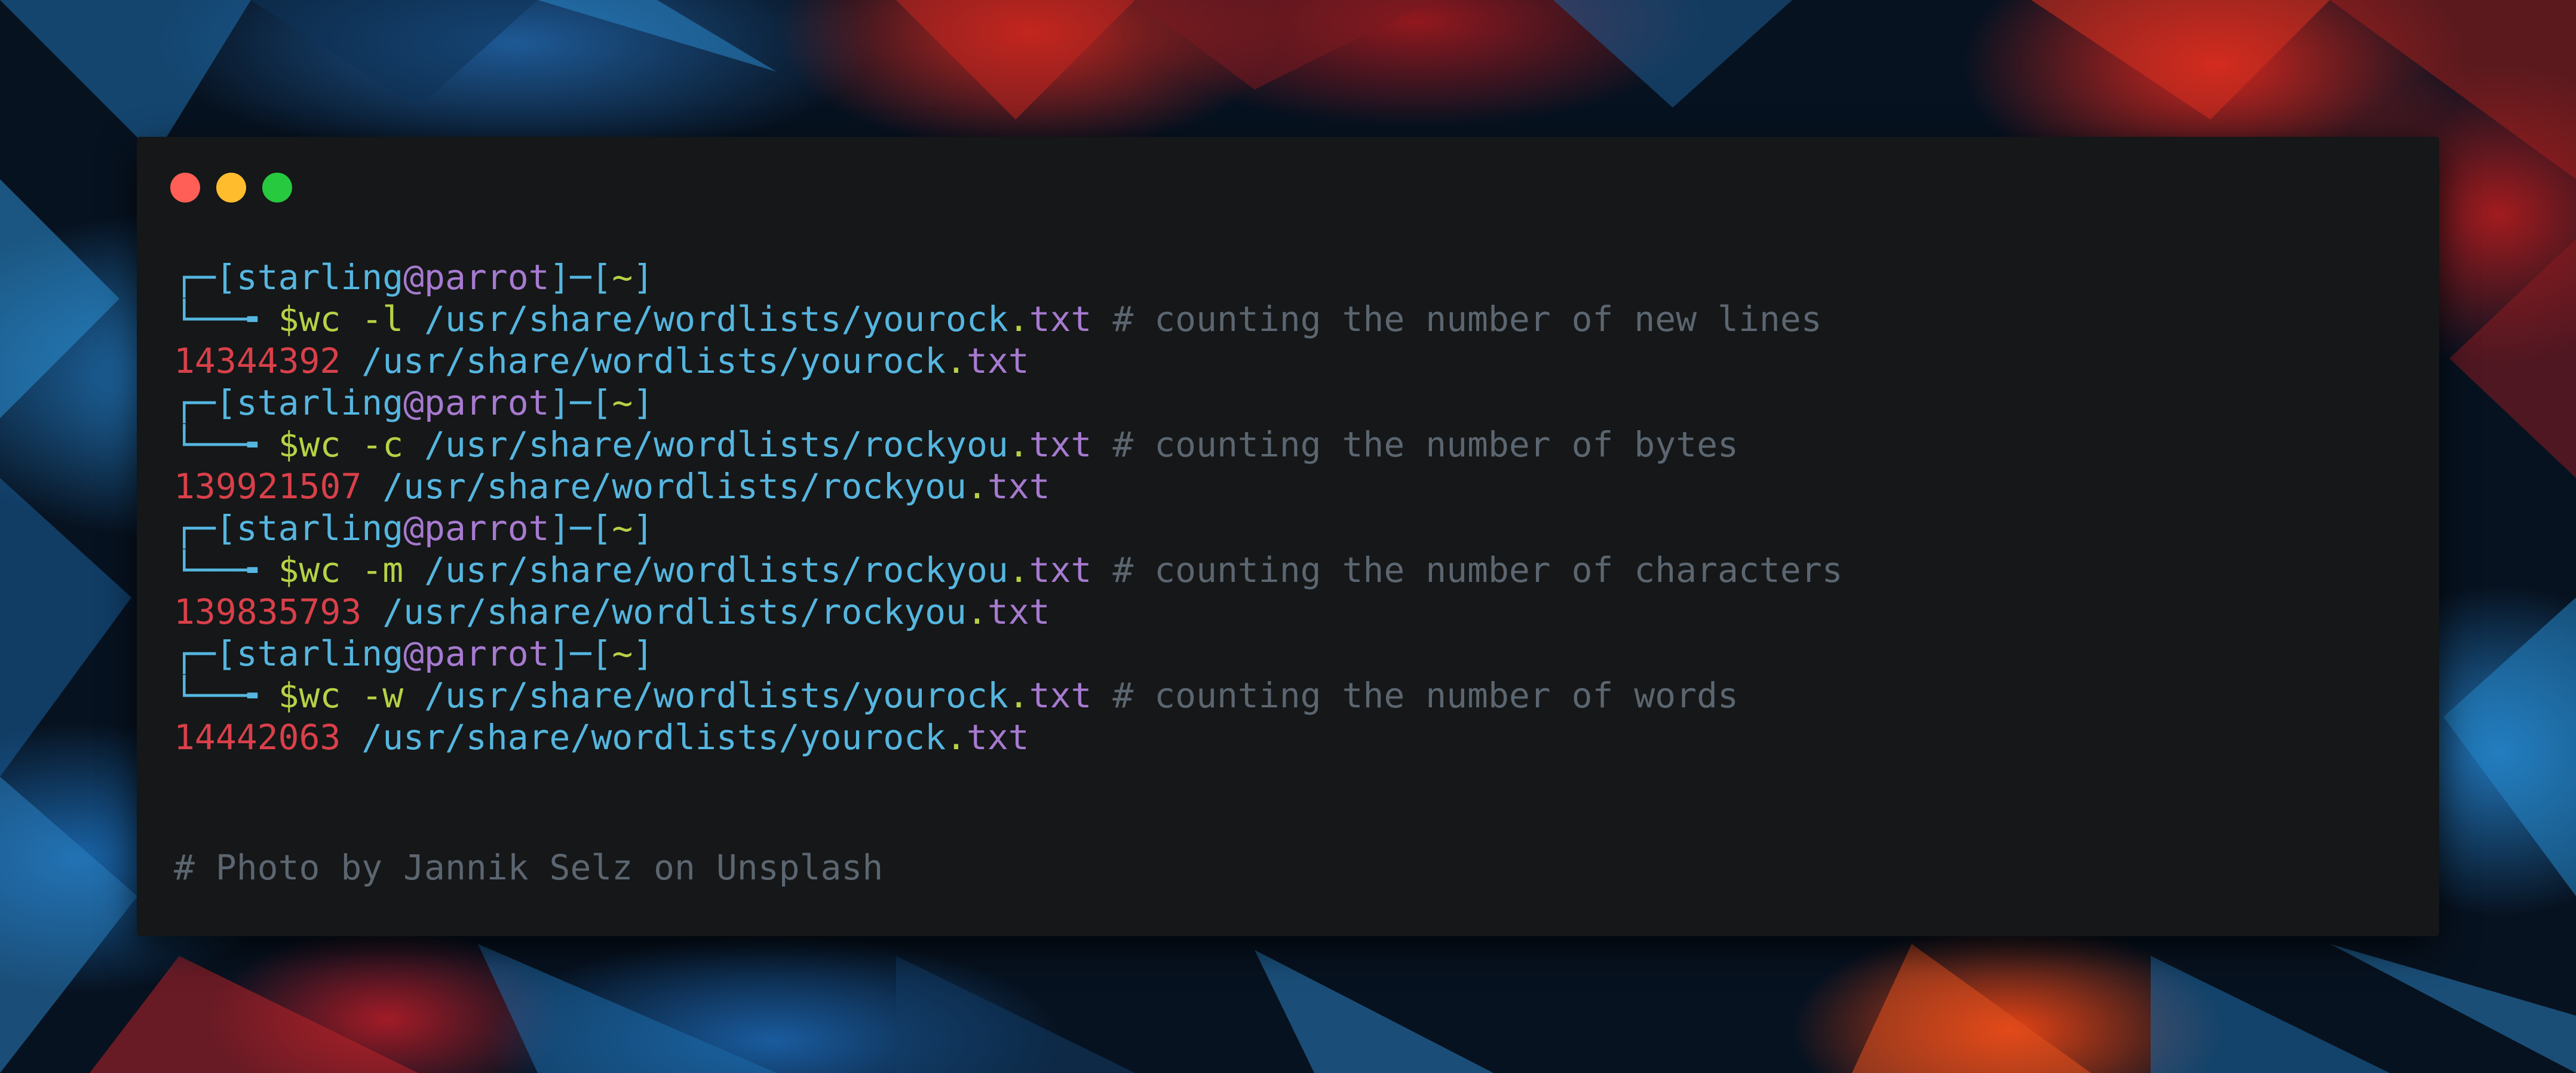 The image size is (2576, 1073). I want to click on command-comment: # counting the number of new lines, so click(1467, 319).